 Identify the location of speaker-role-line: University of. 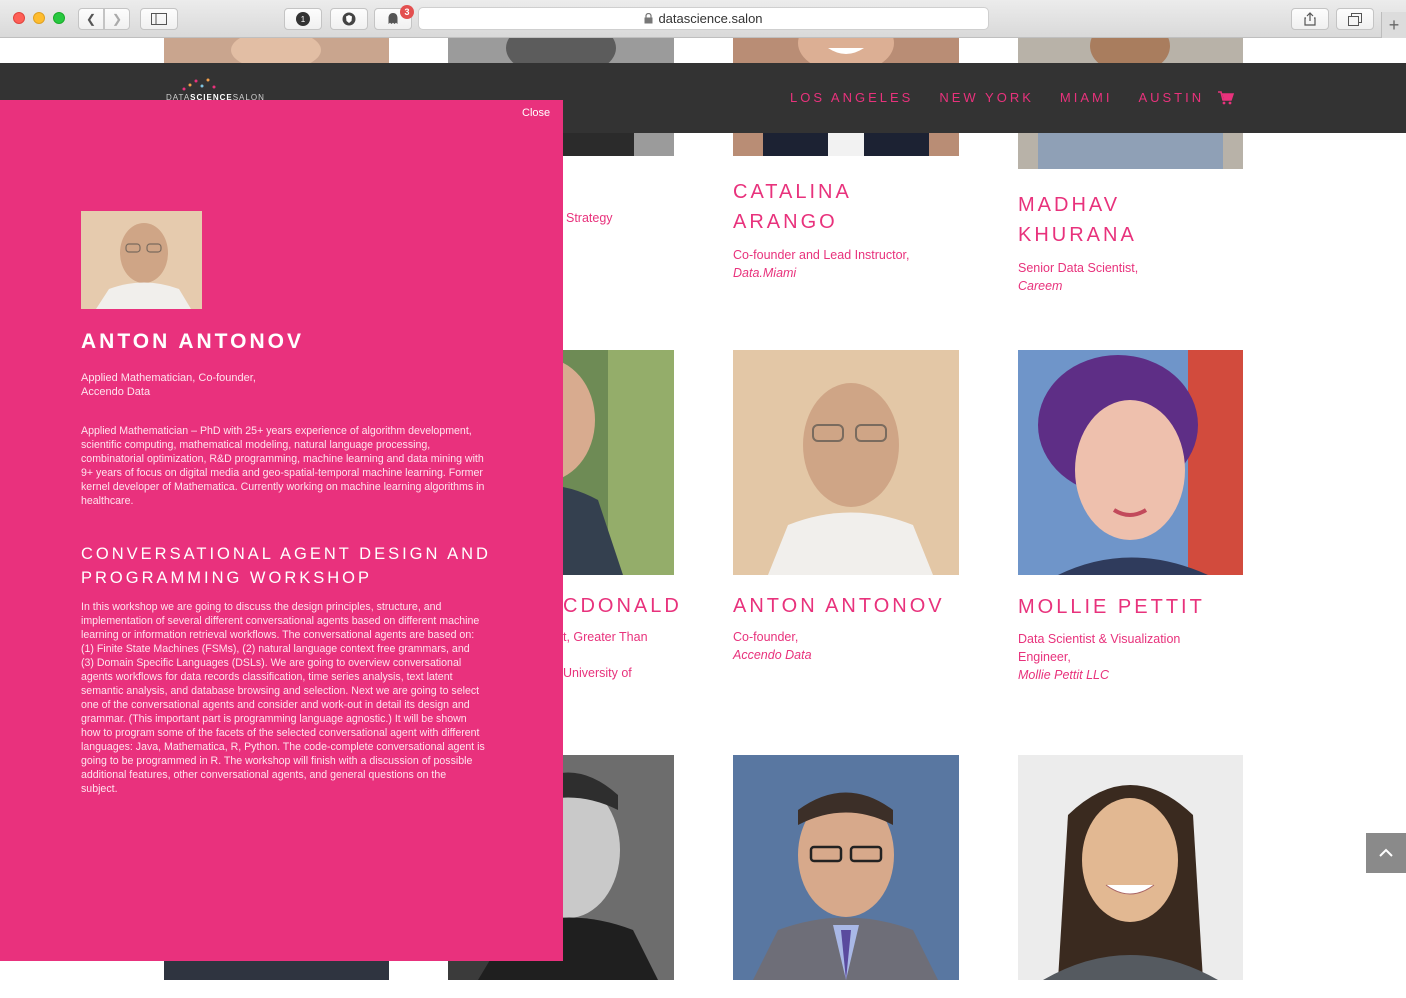
(597, 673).